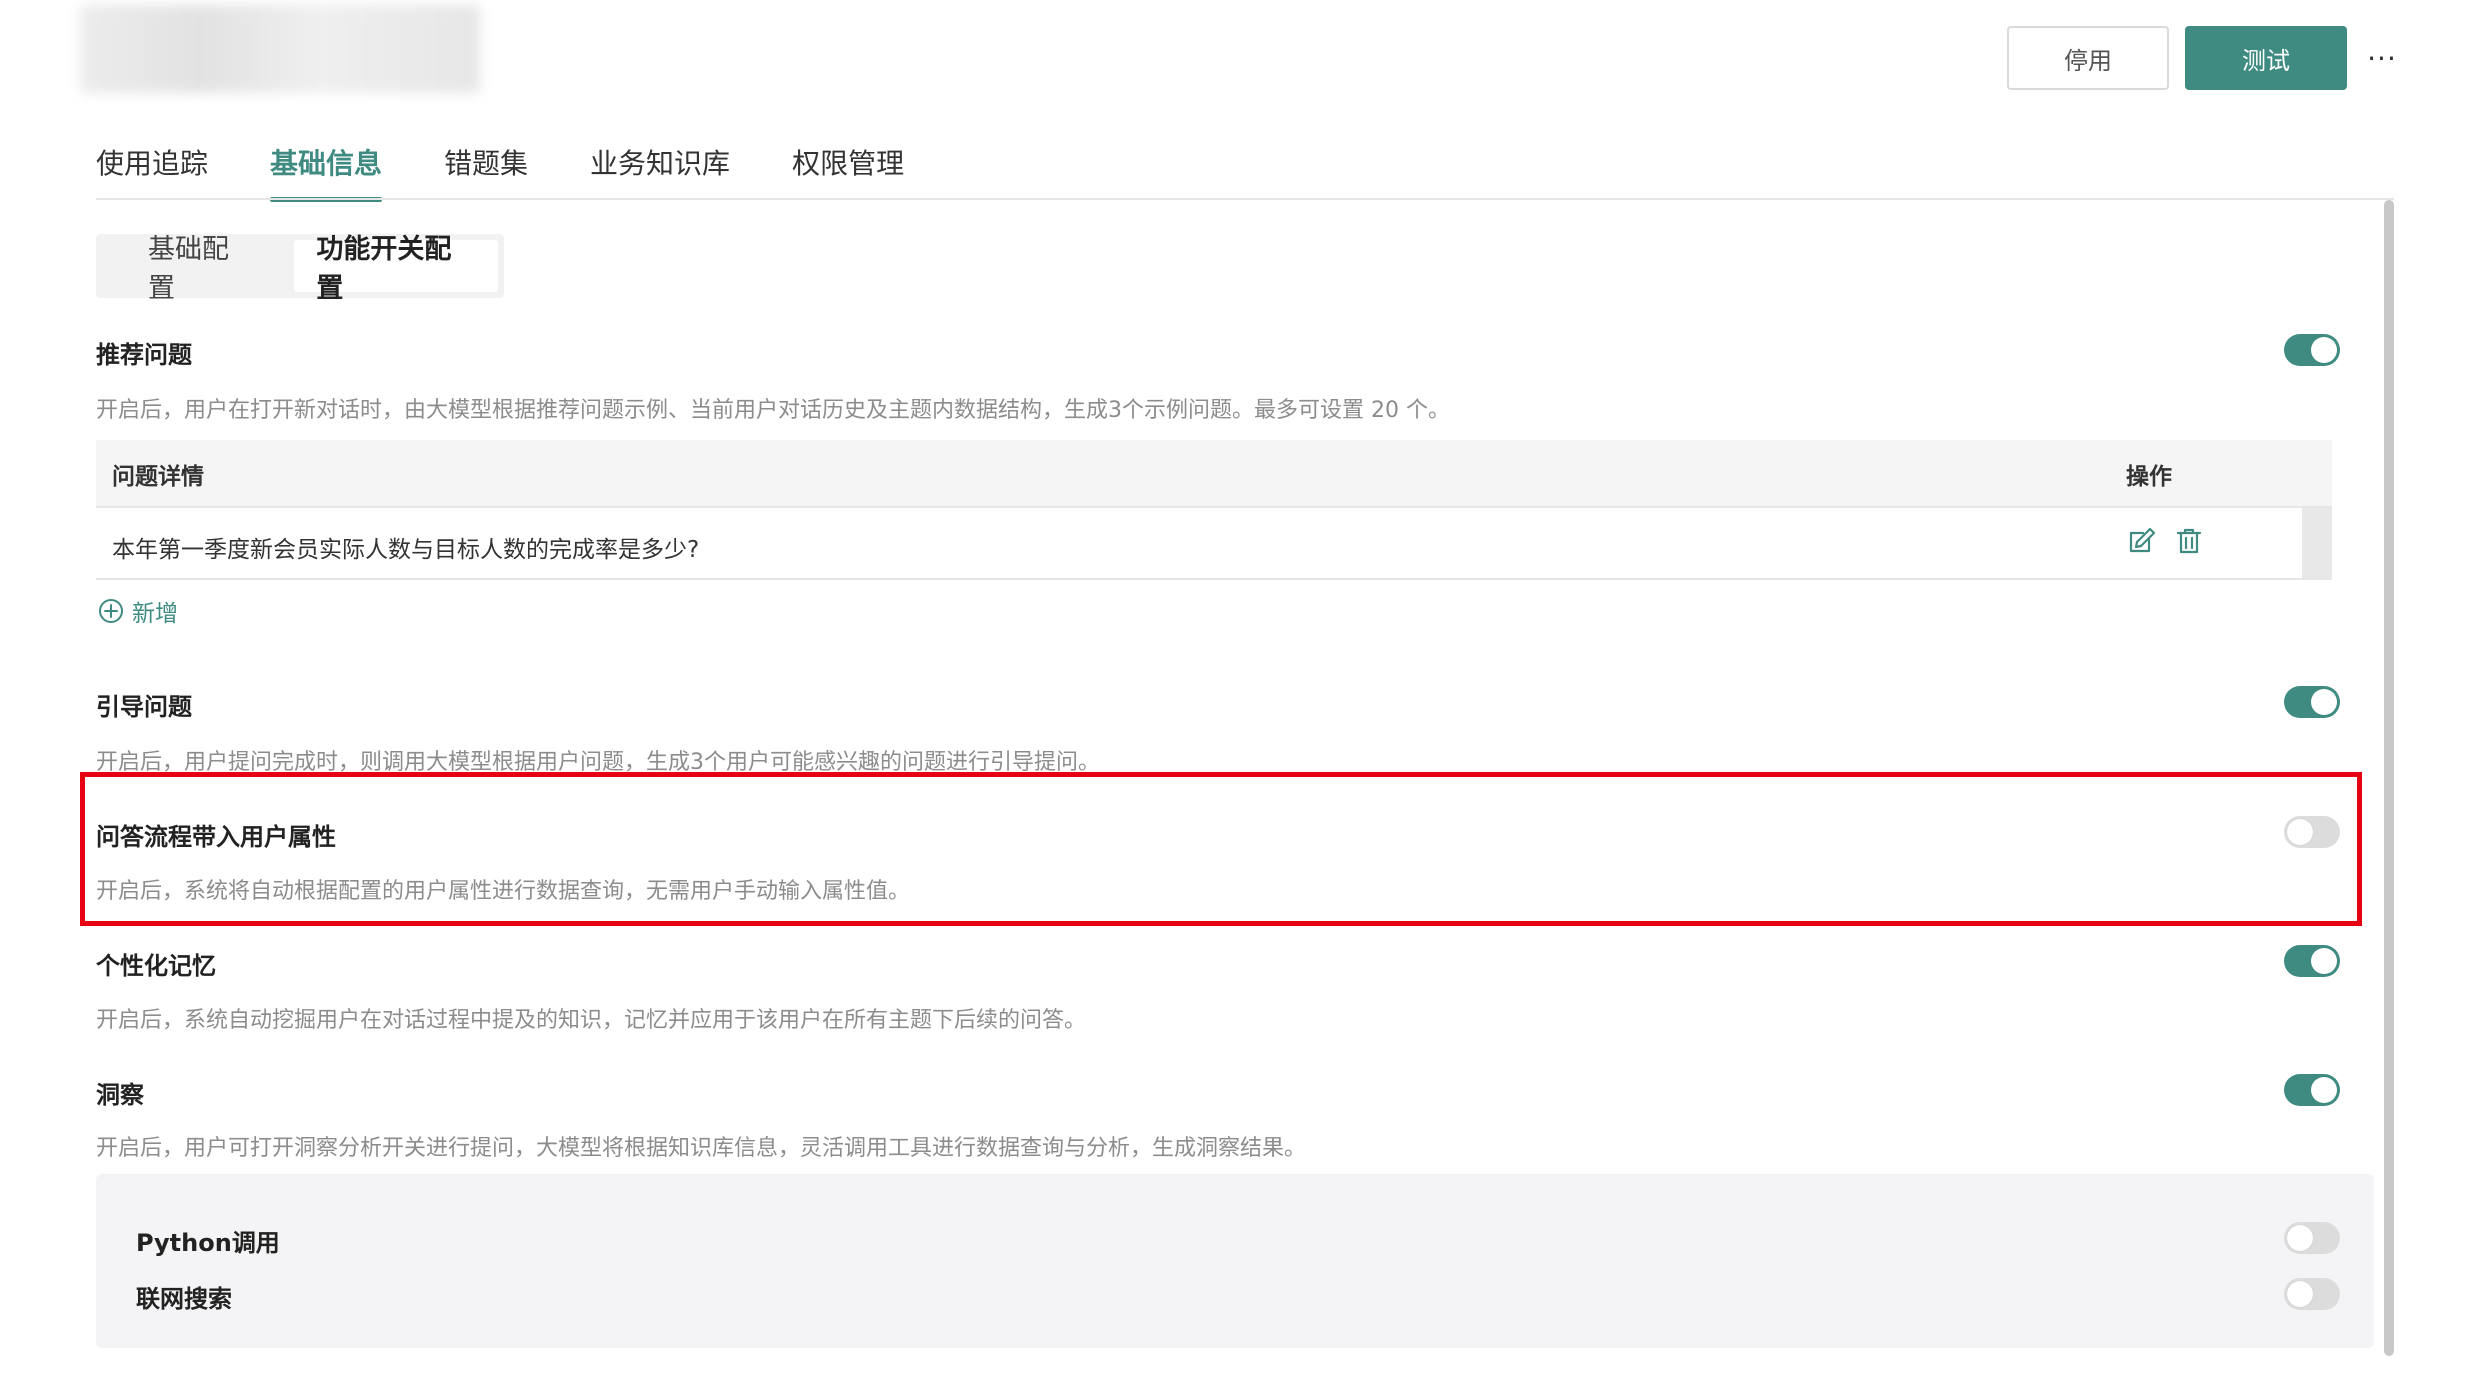  I want to click on subtab-basic-config: 基础配置, so click(198, 269).